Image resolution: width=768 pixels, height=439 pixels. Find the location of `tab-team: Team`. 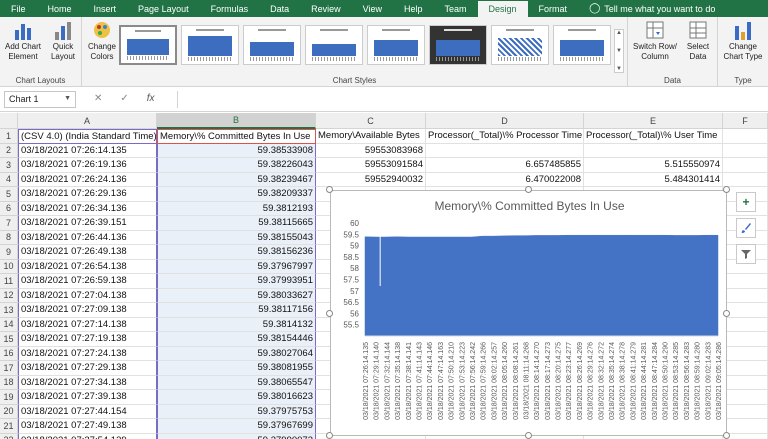

tab-team: Team is located at coordinates (456, 8).